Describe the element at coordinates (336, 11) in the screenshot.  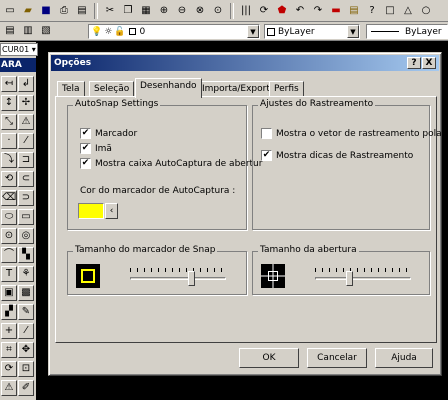
I see `tool-palette-icon: ▬` at that location.